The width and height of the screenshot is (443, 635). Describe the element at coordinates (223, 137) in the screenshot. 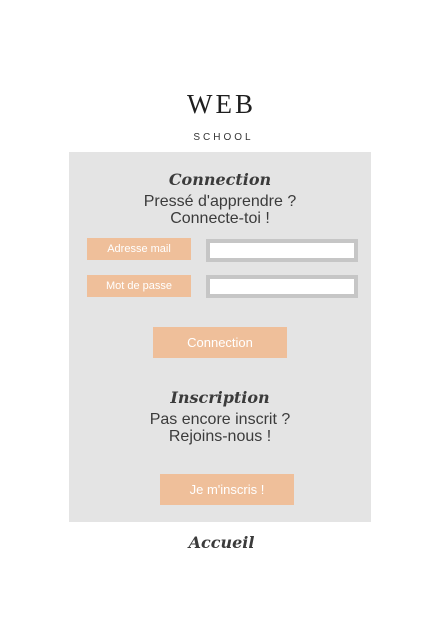

I see `logo-subtitle: SCHOOL` at that location.